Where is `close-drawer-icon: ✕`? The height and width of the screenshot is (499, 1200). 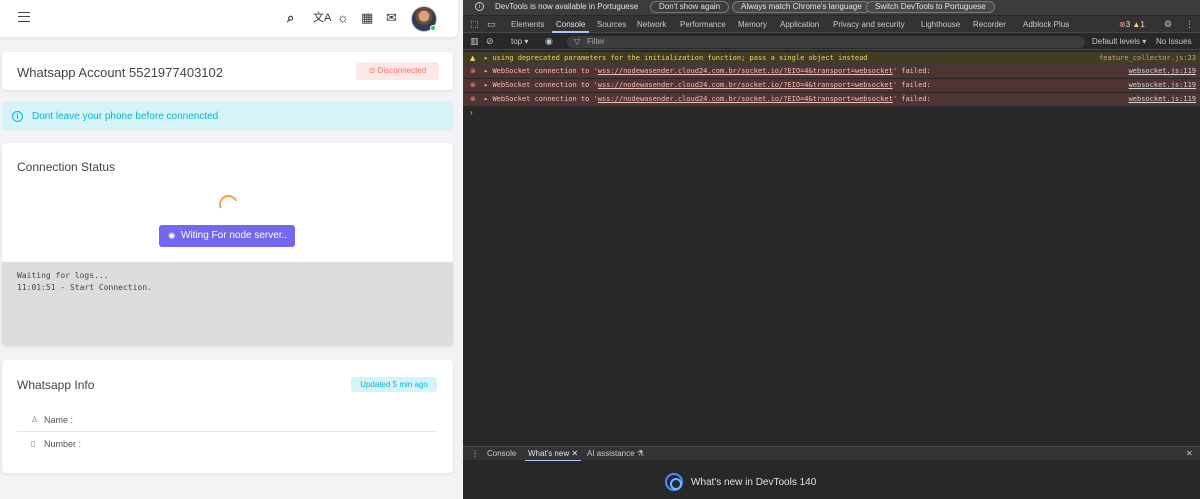
close-drawer-icon: ✕ is located at coordinates (1189, 453).